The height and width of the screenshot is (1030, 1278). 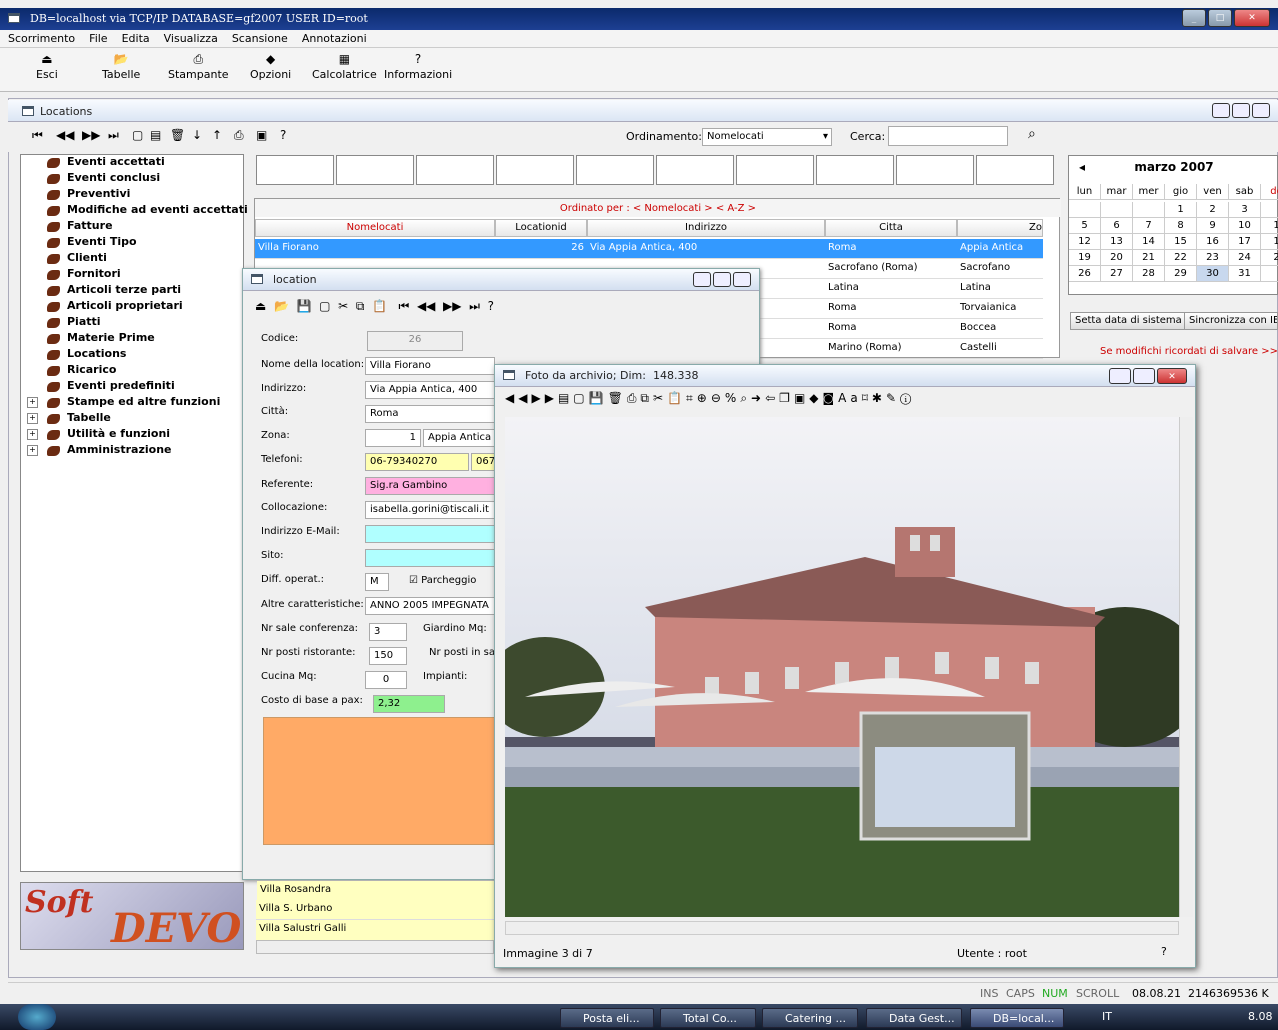 I want to click on menu-scorrimento: Scorrimento, so click(x=40, y=37).